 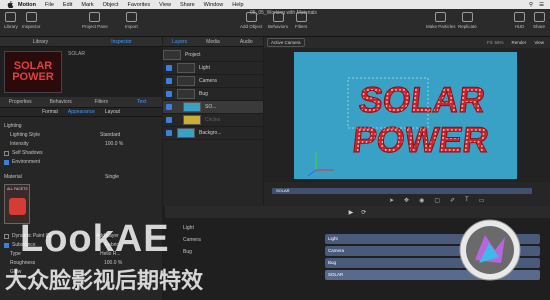 I want to click on text-subtabs: Format Appearance Layout, so click(x=81, y=112).